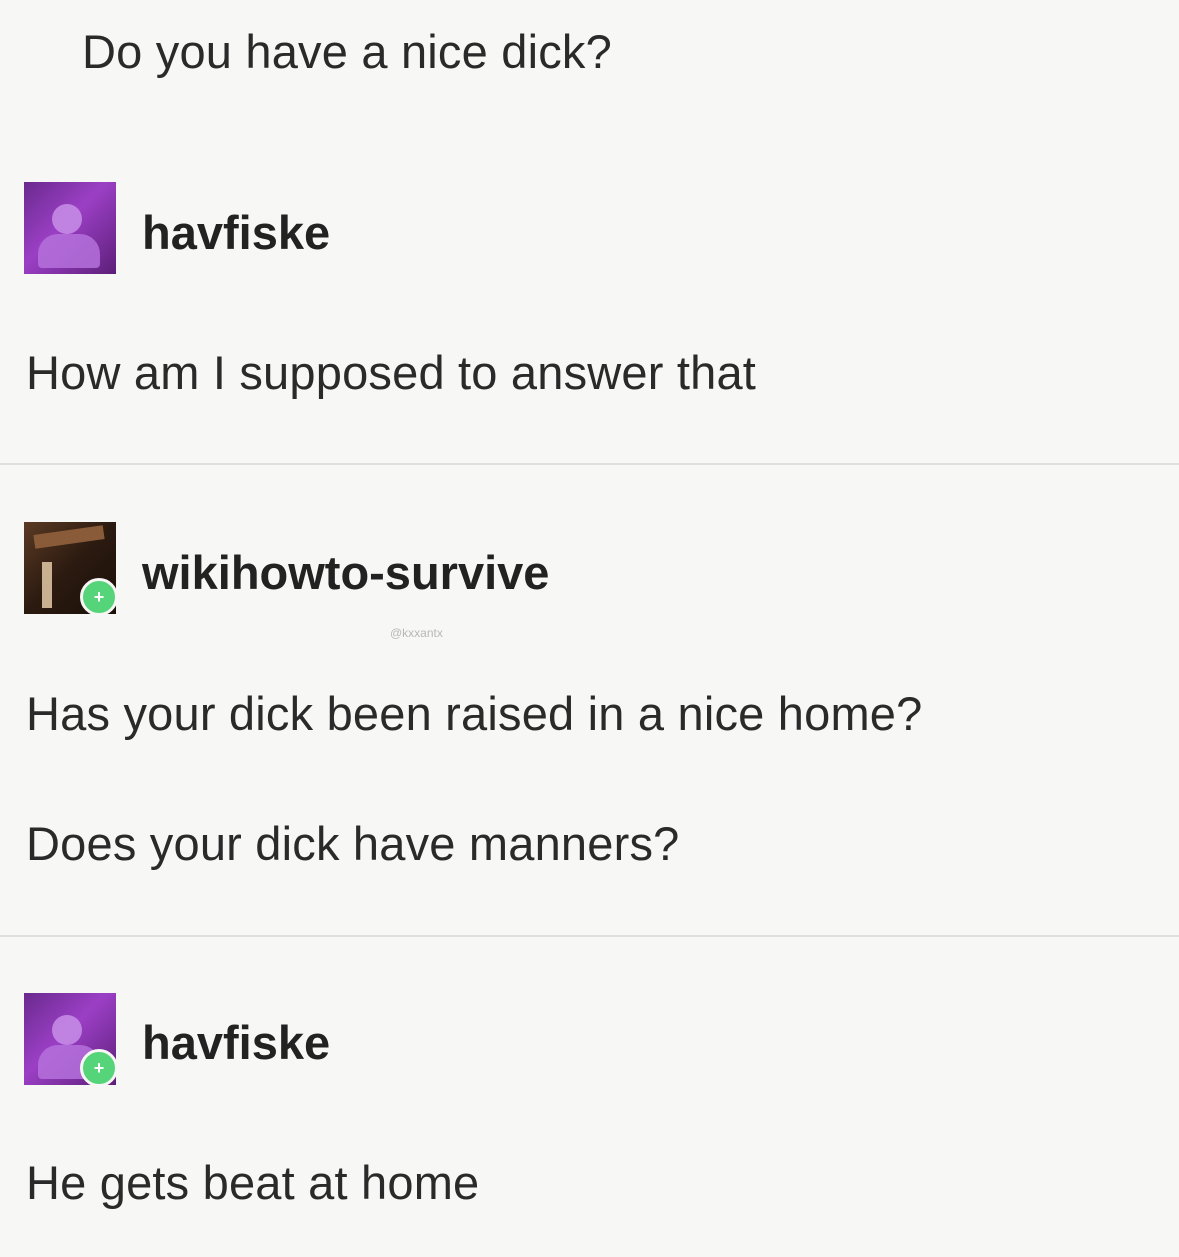 Image resolution: width=1179 pixels, height=1257 pixels. What do you see at coordinates (253, 1182) in the screenshot?
I see `reply-text-3: He gets beat at home` at bounding box center [253, 1182].